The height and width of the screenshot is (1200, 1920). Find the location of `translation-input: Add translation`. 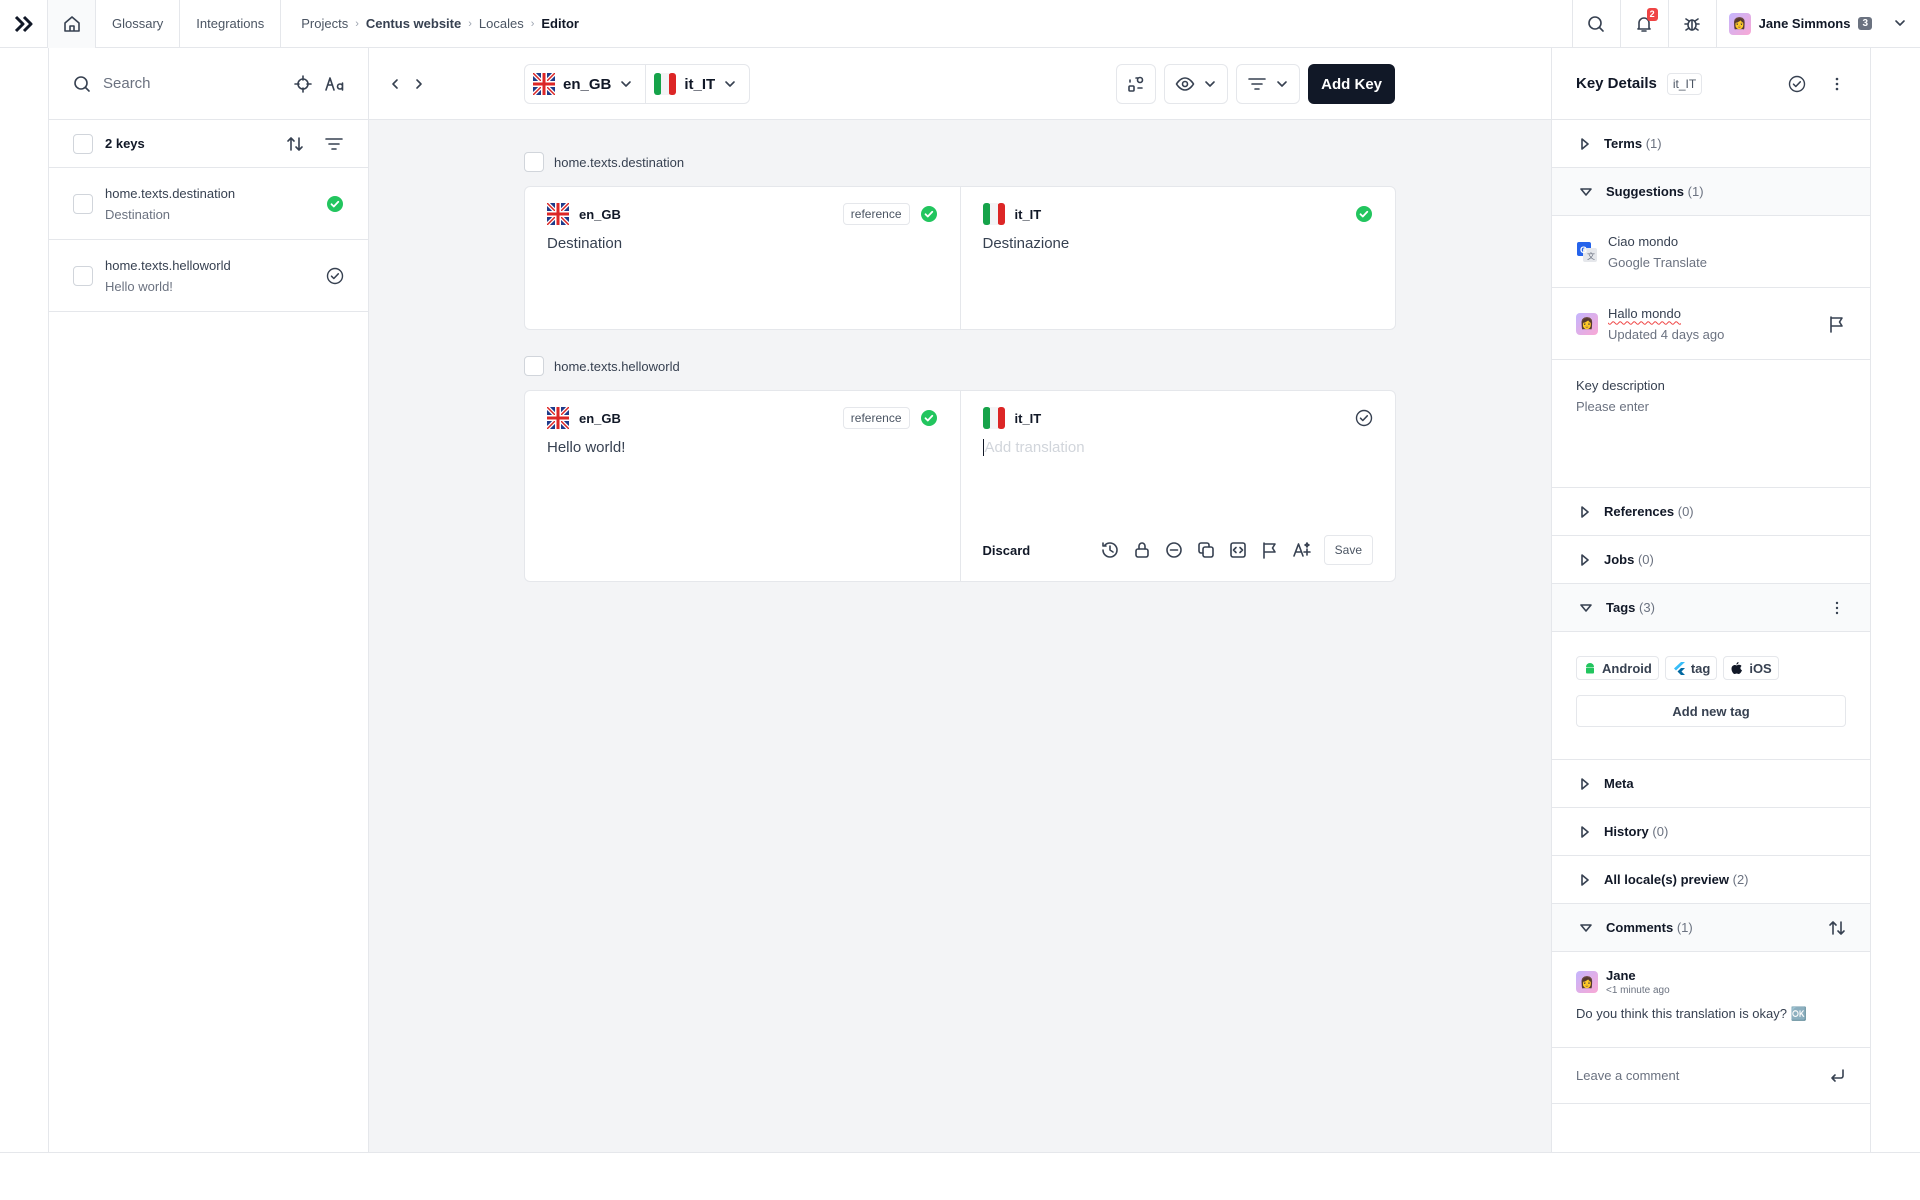

translation-input: Add translation is located at coordinates (1178, 447).